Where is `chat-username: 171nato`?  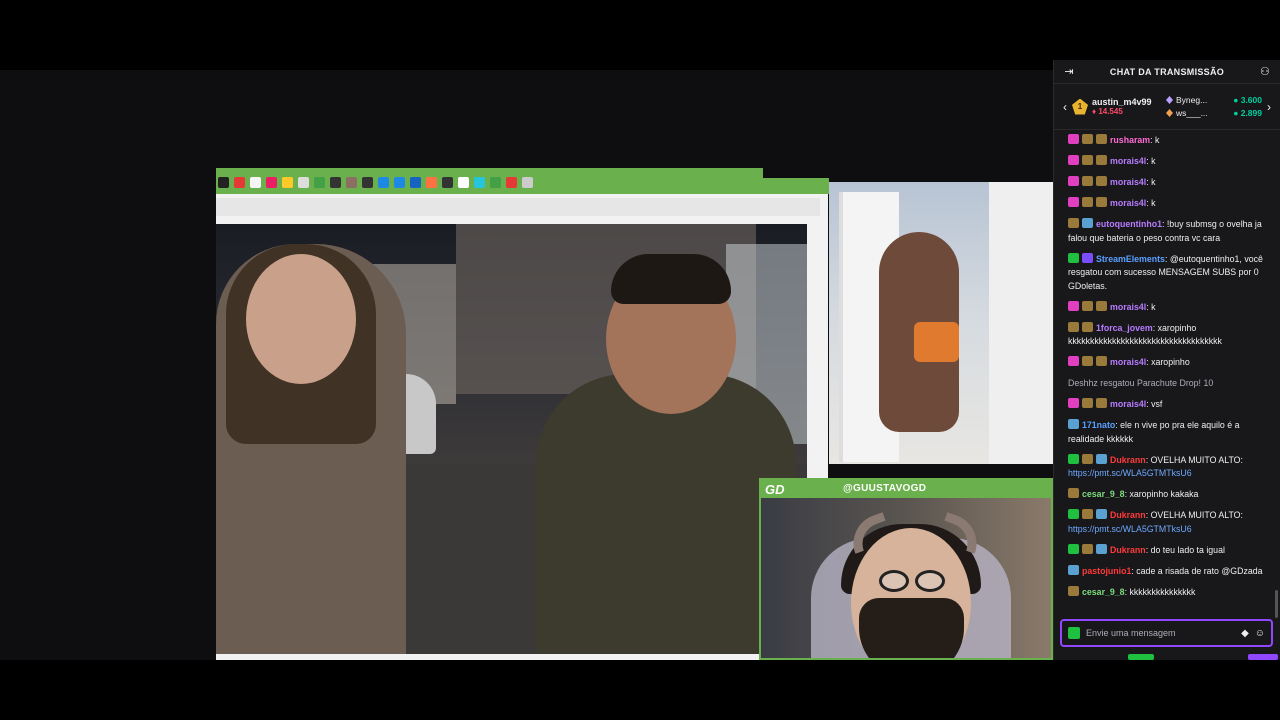
chat-username: 171nato is located at coordinates (1098, 425).